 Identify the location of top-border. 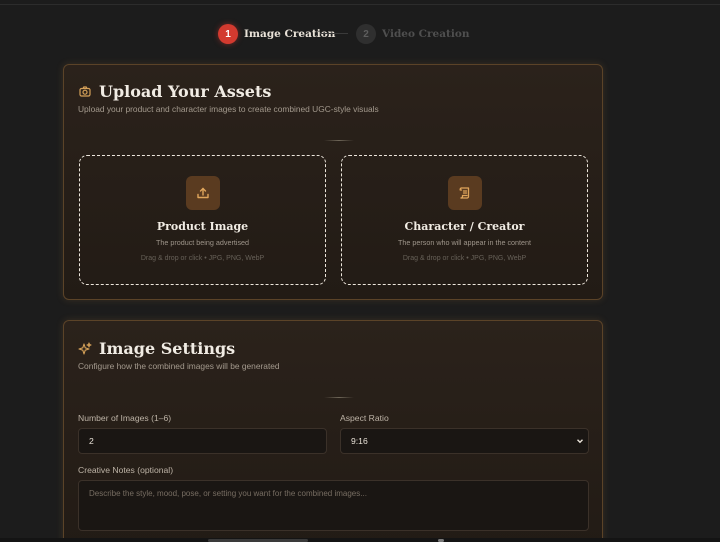
(360, 4).